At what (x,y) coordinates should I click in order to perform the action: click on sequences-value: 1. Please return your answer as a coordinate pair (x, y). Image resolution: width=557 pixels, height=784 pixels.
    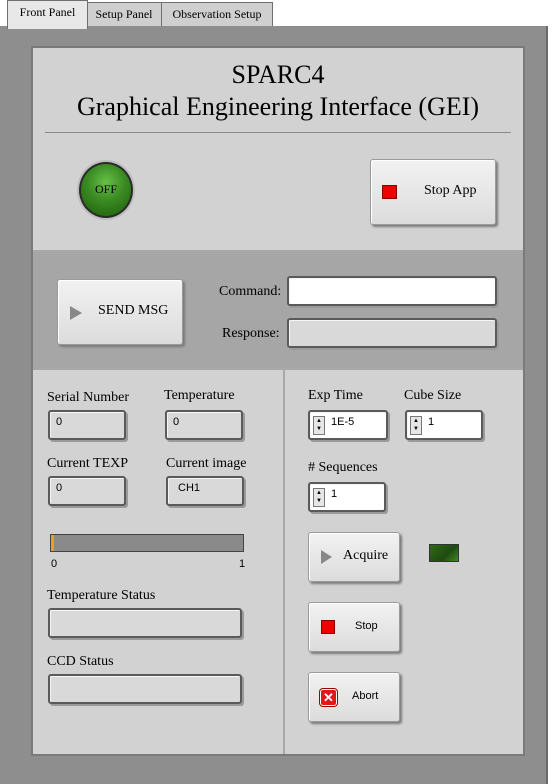
    Looking at the image, I should click on (334, 494).